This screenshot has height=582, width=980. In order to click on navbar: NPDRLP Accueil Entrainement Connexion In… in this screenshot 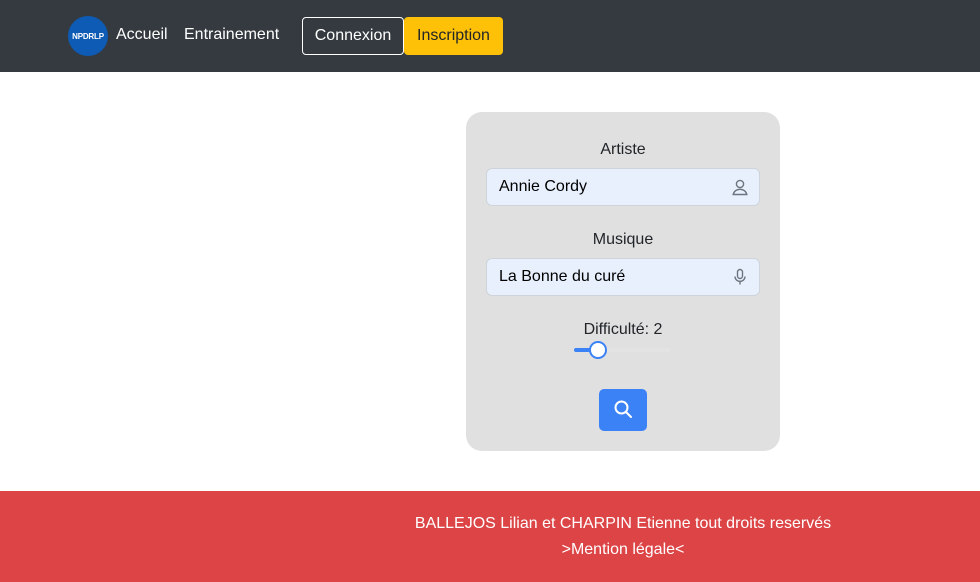, I will do `click(490, 36)`.